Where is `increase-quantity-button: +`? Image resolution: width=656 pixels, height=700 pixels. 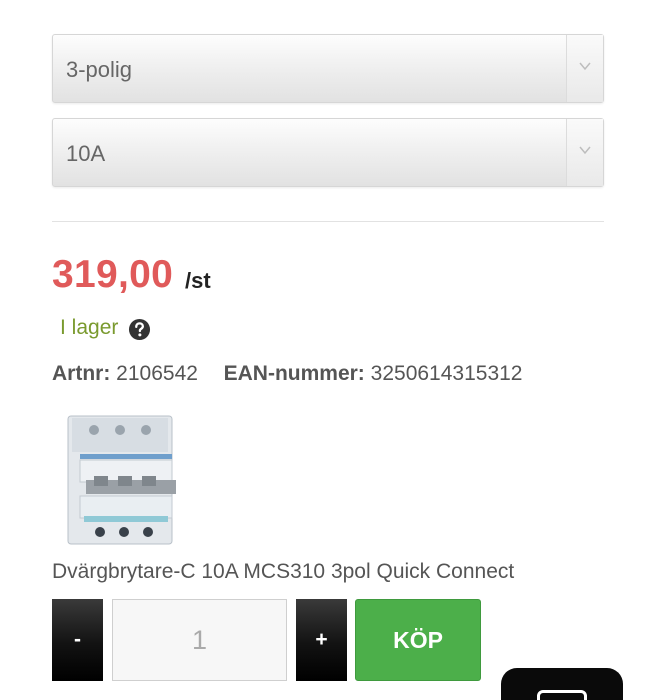
increase-quantity-button: + is located at coordinates (321, 640).